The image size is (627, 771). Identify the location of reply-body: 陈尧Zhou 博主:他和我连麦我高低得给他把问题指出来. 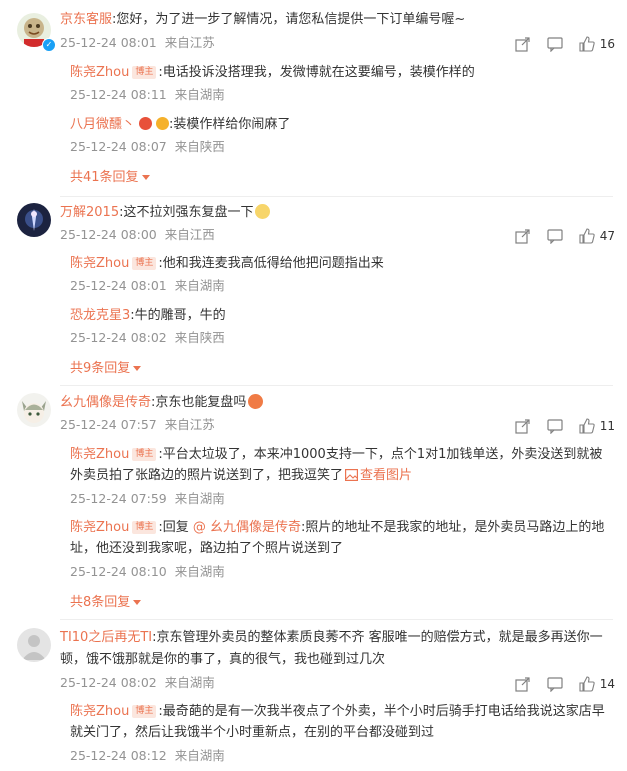
(341, 263).